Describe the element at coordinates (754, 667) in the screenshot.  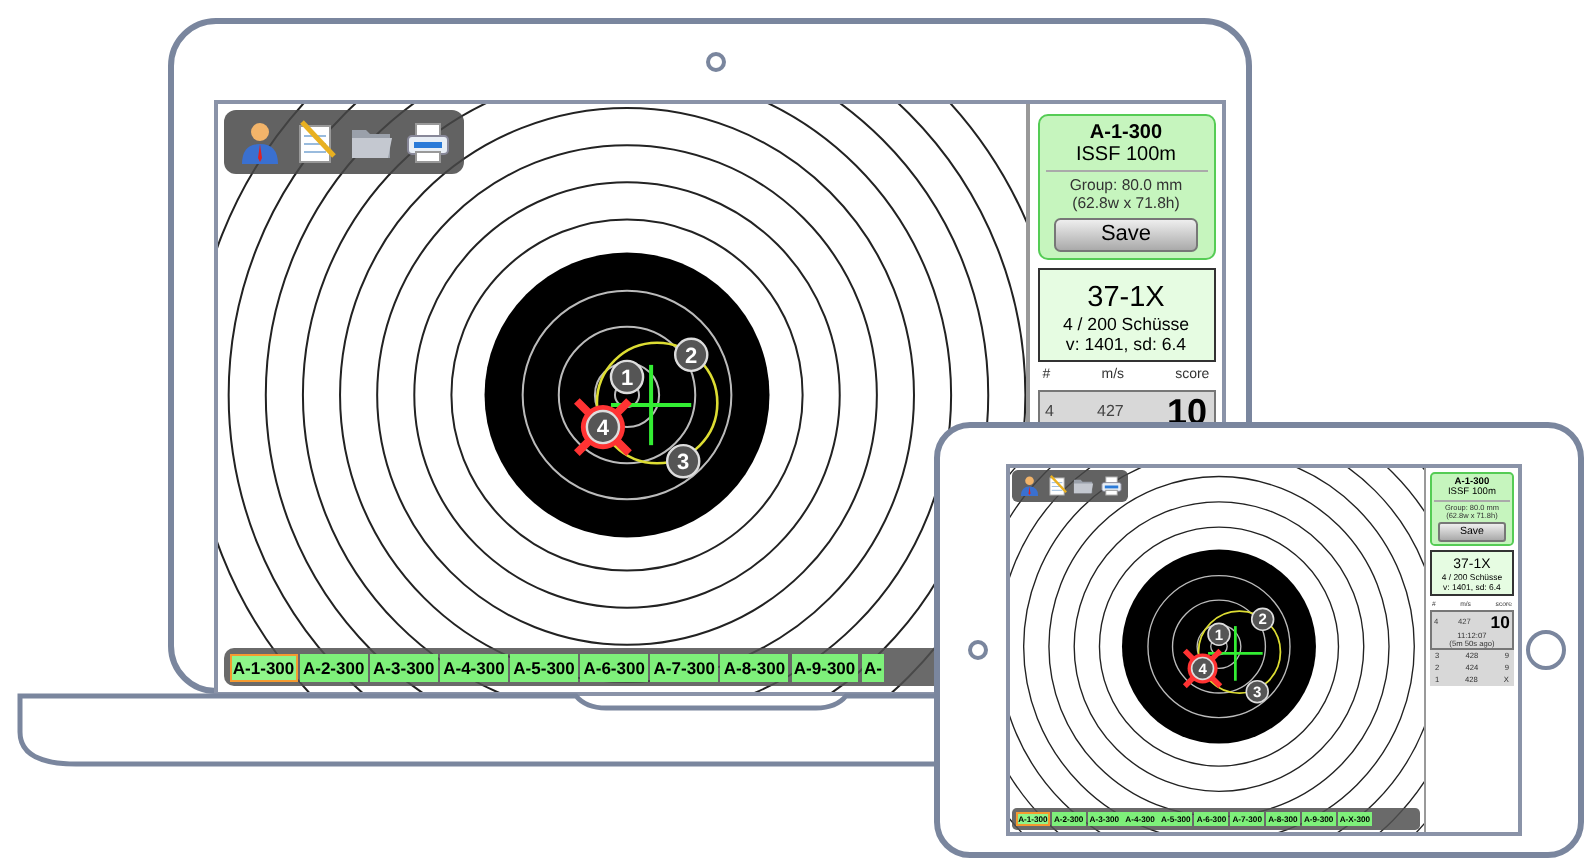
I see `tab: A-8-300` at that location.